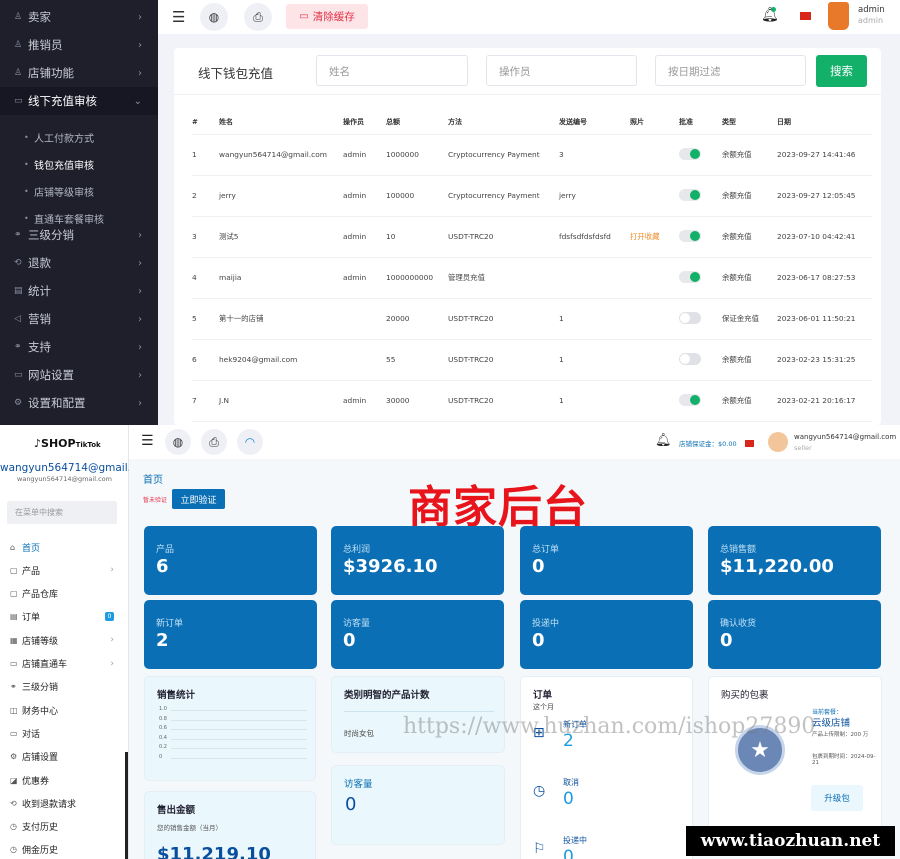 The width and height of the screenshot is (900, 859). Describe the element at coordinates (79, 45) in the screenshot. I see `admin-sidebar-item: ♙ 推销员 ›` at that location.